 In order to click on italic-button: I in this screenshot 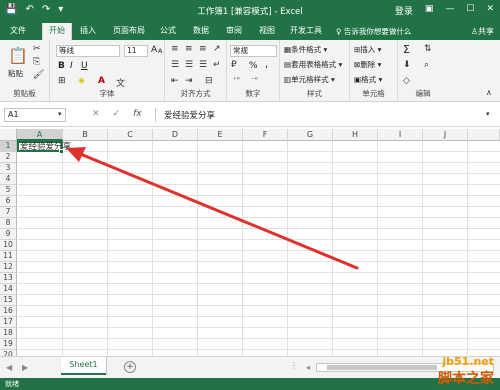, I will do `click(71, 66)`.